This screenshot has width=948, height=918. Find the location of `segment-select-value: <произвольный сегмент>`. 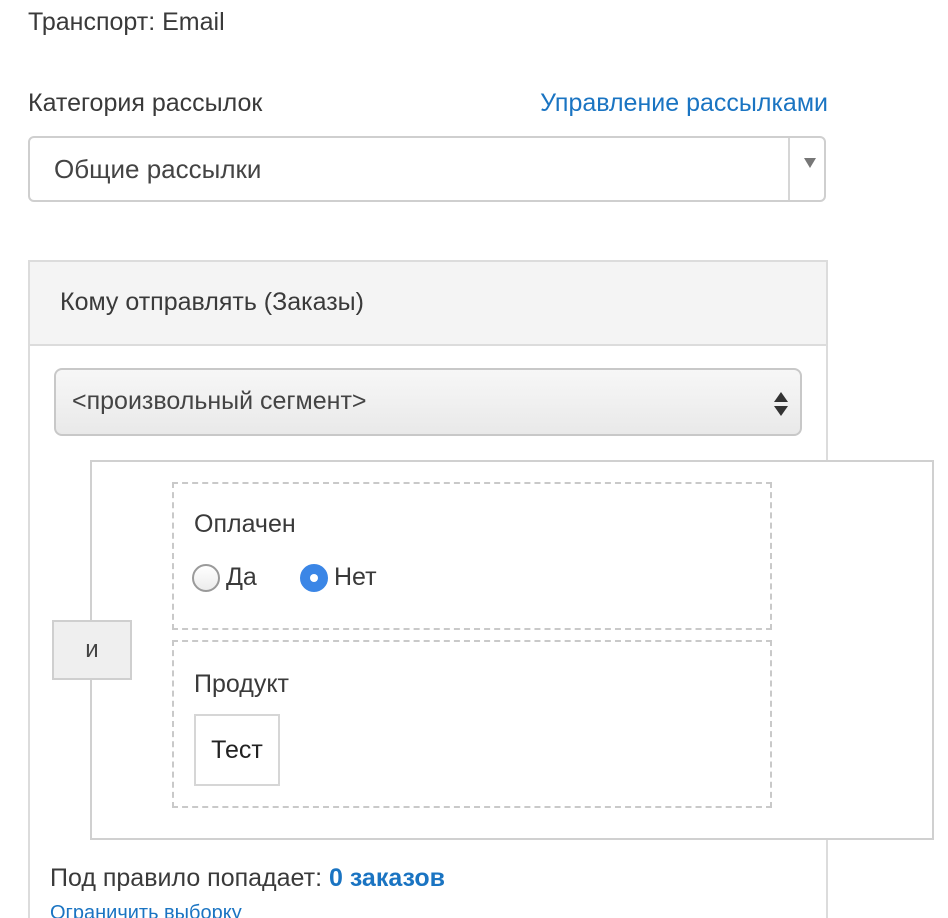

segment-select-value: <произвольный сегмент> is located at coordinates (219, 401).